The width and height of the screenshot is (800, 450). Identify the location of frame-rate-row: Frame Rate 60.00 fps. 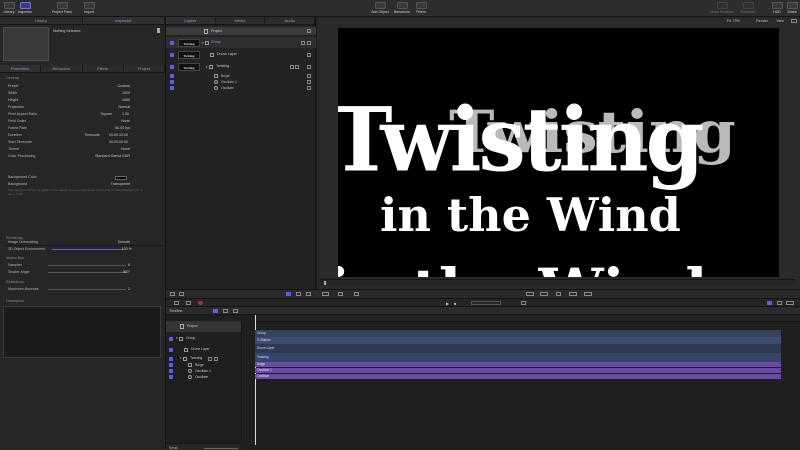
(85, 128).